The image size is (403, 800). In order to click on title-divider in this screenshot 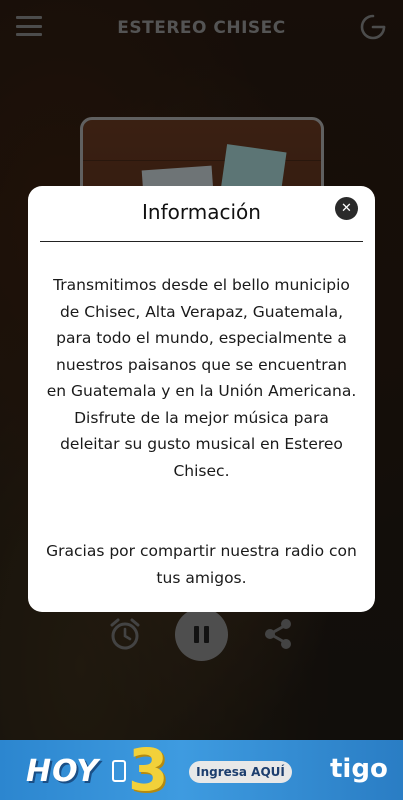, I will do `click(201, 241)`.